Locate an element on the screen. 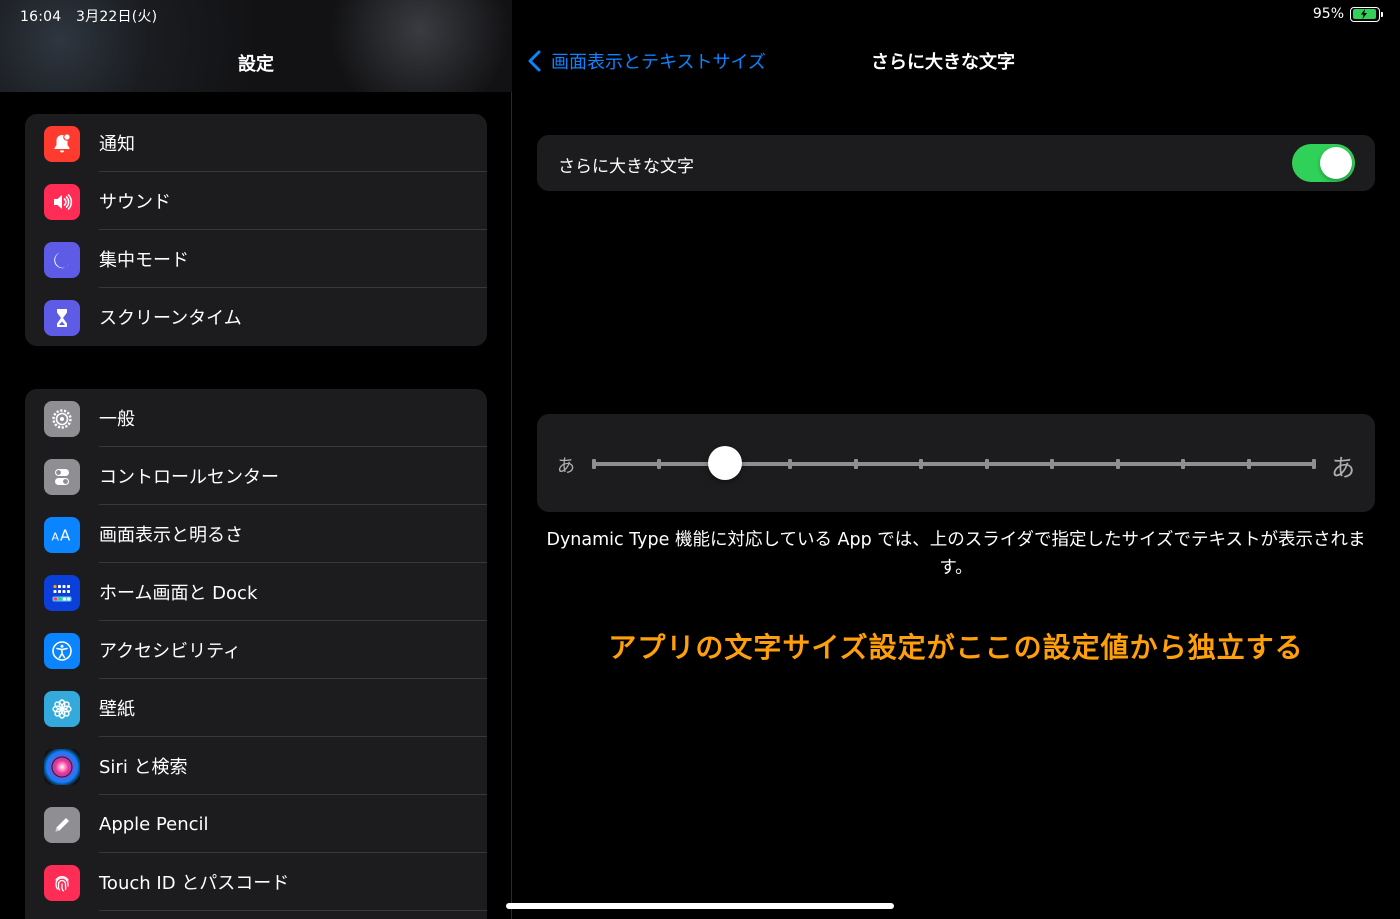  sidebar-item-label: Apple Pencil is located at coordinates (154, 824).